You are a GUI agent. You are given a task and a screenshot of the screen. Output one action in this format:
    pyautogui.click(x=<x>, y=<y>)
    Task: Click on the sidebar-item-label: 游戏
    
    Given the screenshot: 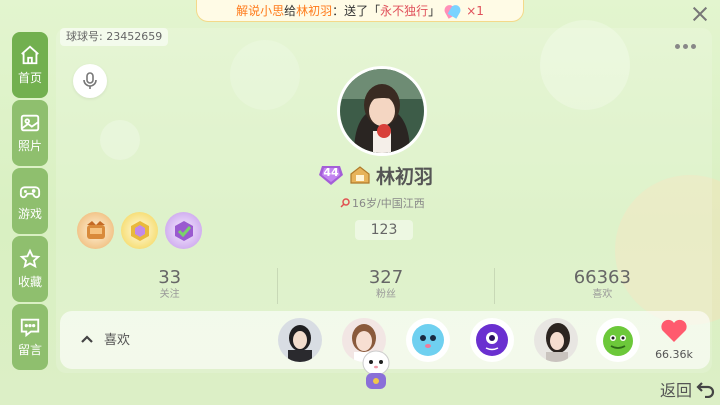 What is the action you would take?
    pyautogui.click(x=29, y=214)
    